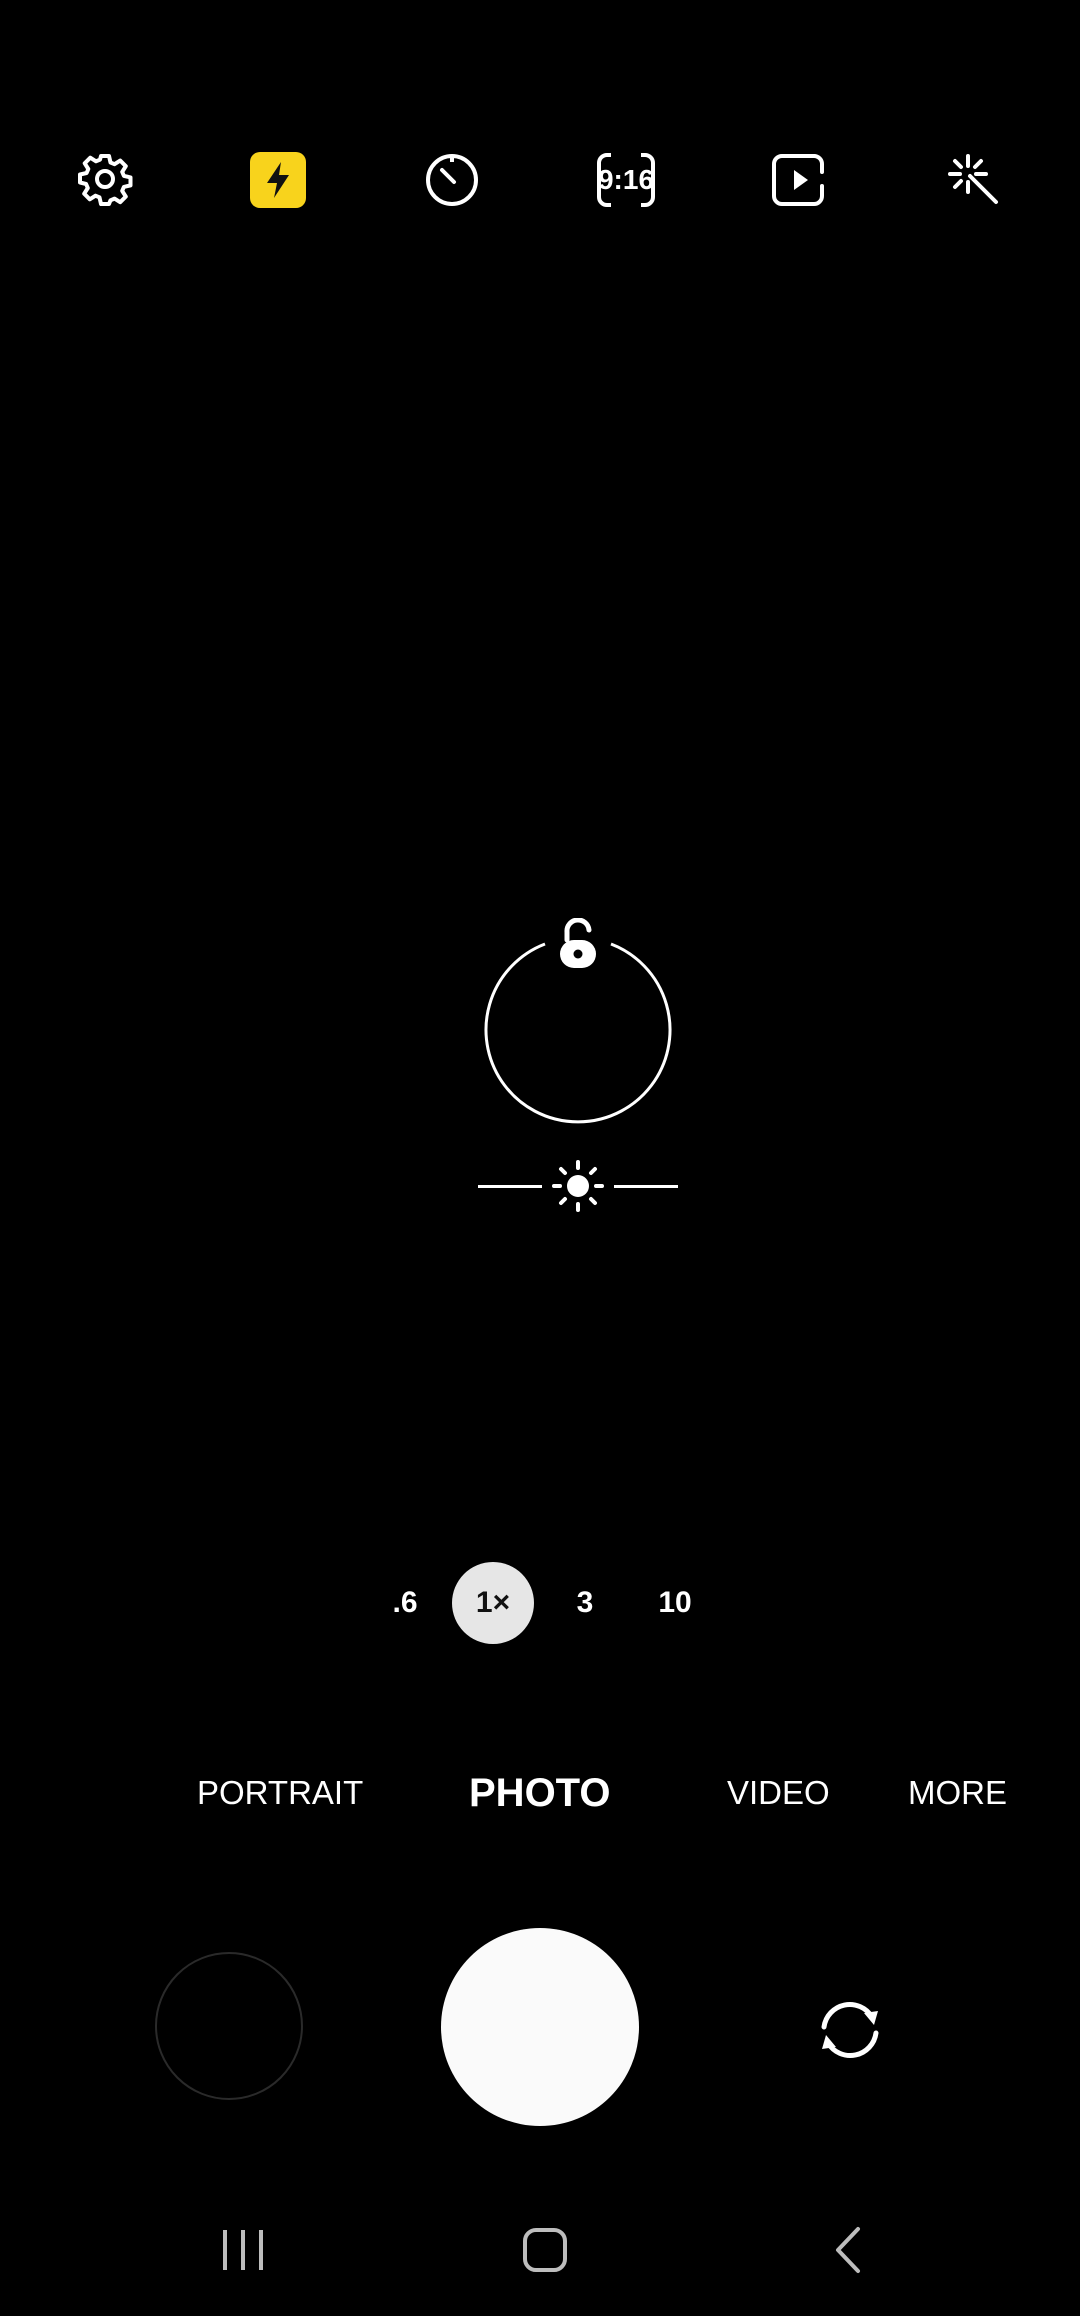 This screenshot has width=1080, height=2316. I want to click on shutter-button, so click(540, 2027).